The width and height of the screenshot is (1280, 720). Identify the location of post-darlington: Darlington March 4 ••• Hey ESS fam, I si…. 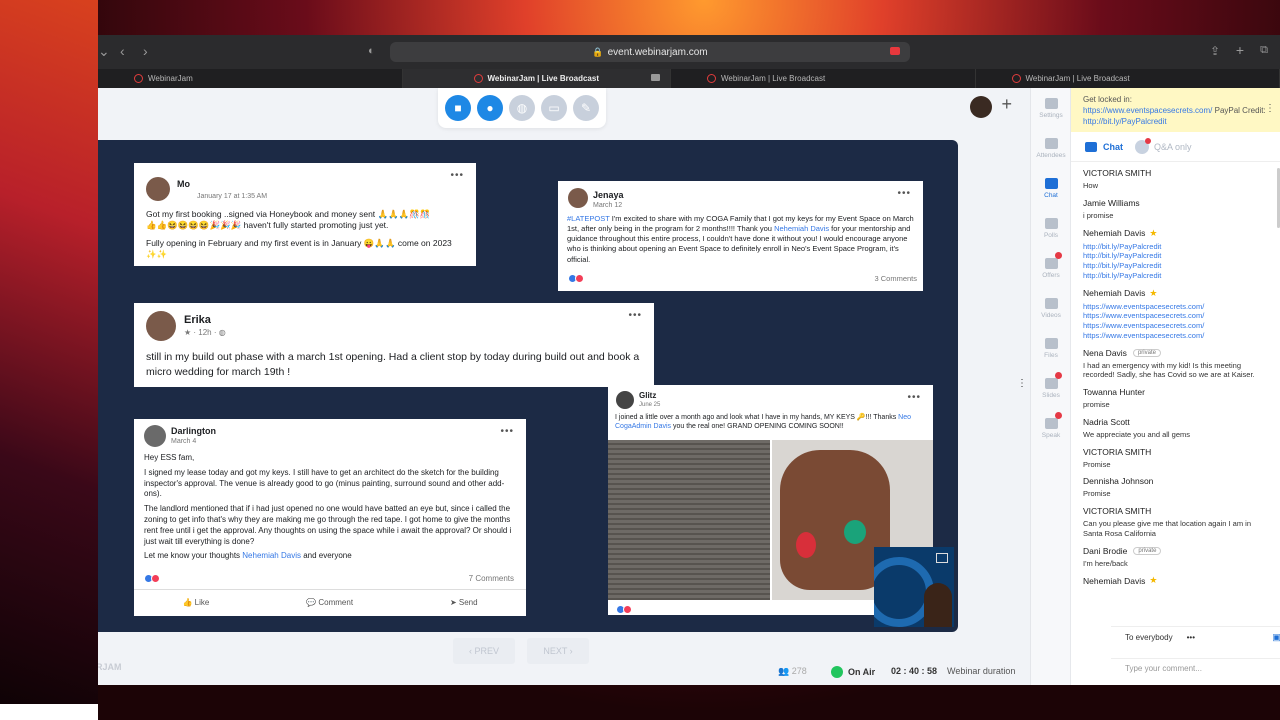
(330, 517).